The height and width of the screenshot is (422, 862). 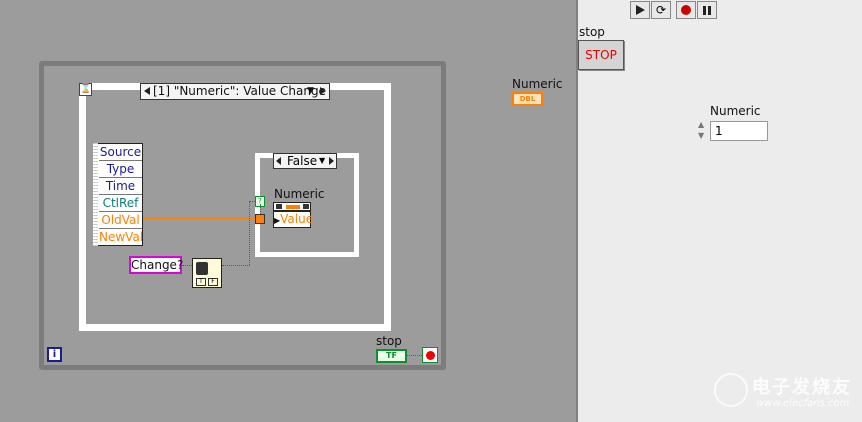 What do you see at coordinates (731, 390) in the screenshot?
I see `watermark-logo-icon` at bounding box center [731, 390].